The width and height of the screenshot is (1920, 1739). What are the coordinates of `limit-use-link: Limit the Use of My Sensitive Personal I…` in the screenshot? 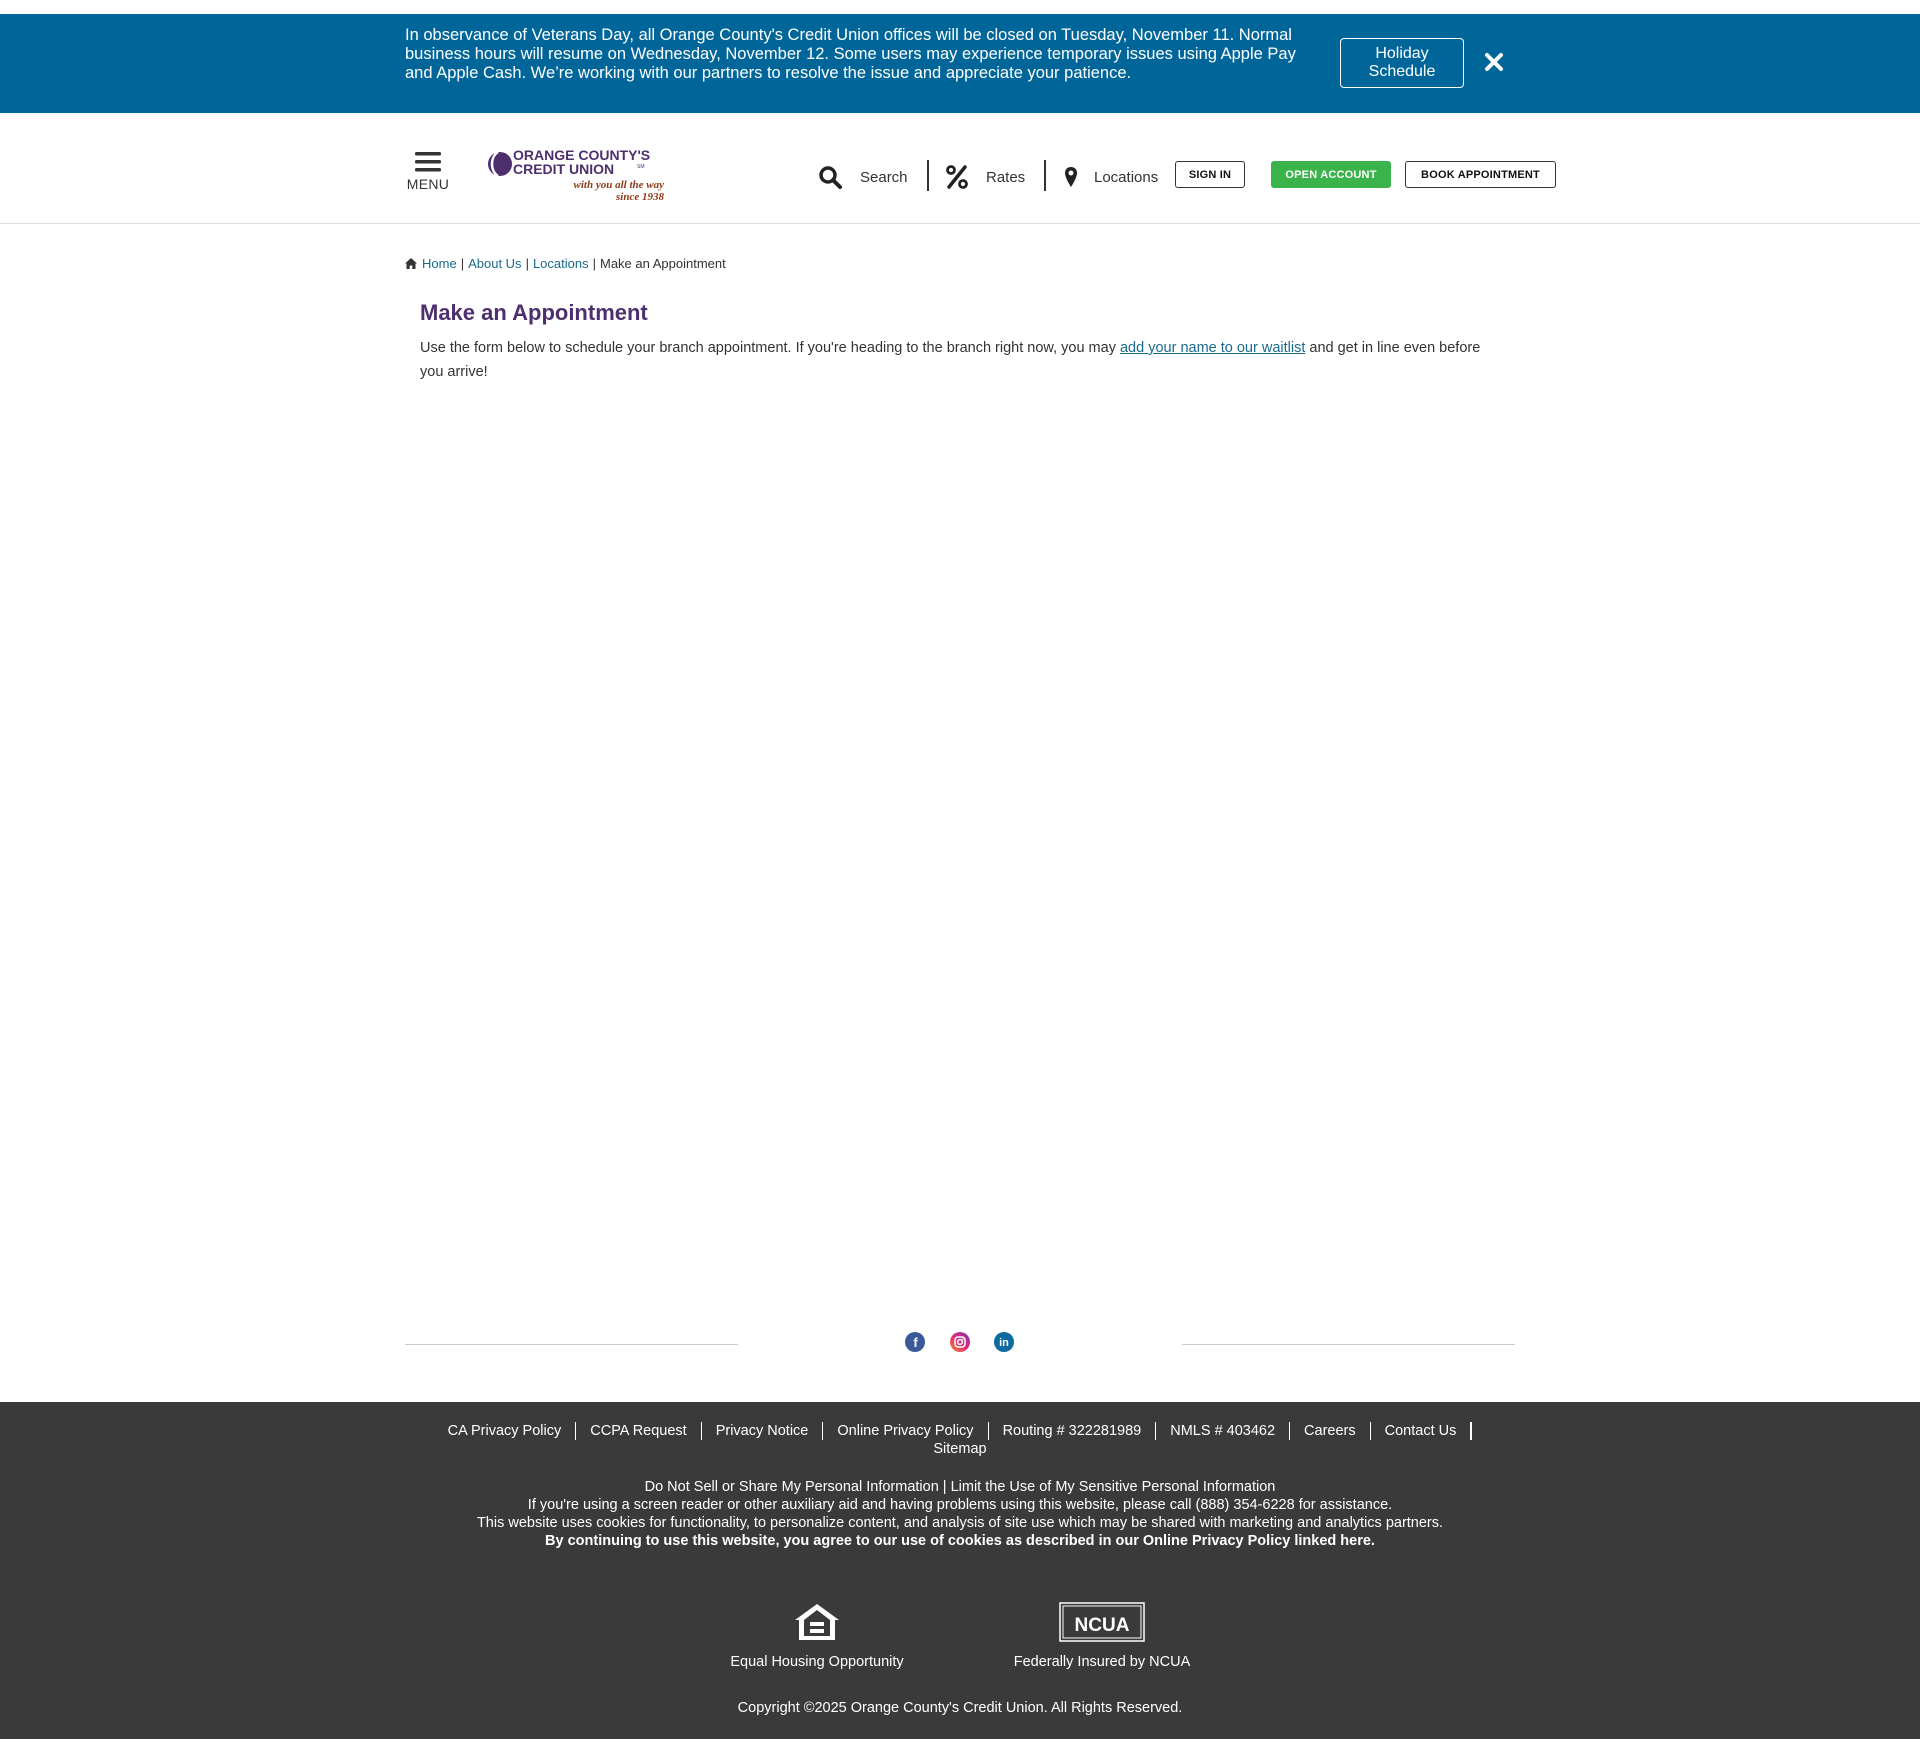 It's located at (1113, 1487).